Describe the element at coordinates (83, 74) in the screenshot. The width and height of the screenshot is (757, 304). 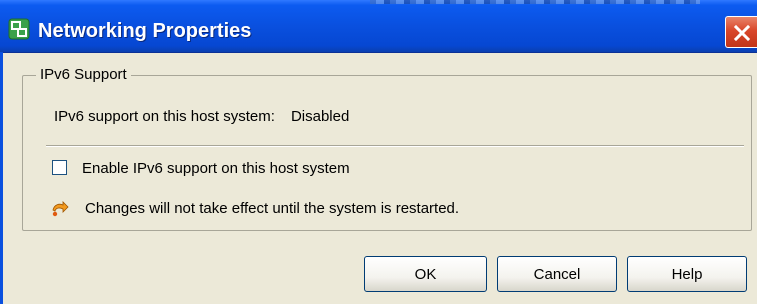
I see `groupbox-legend: IPv6 Support` at that location.